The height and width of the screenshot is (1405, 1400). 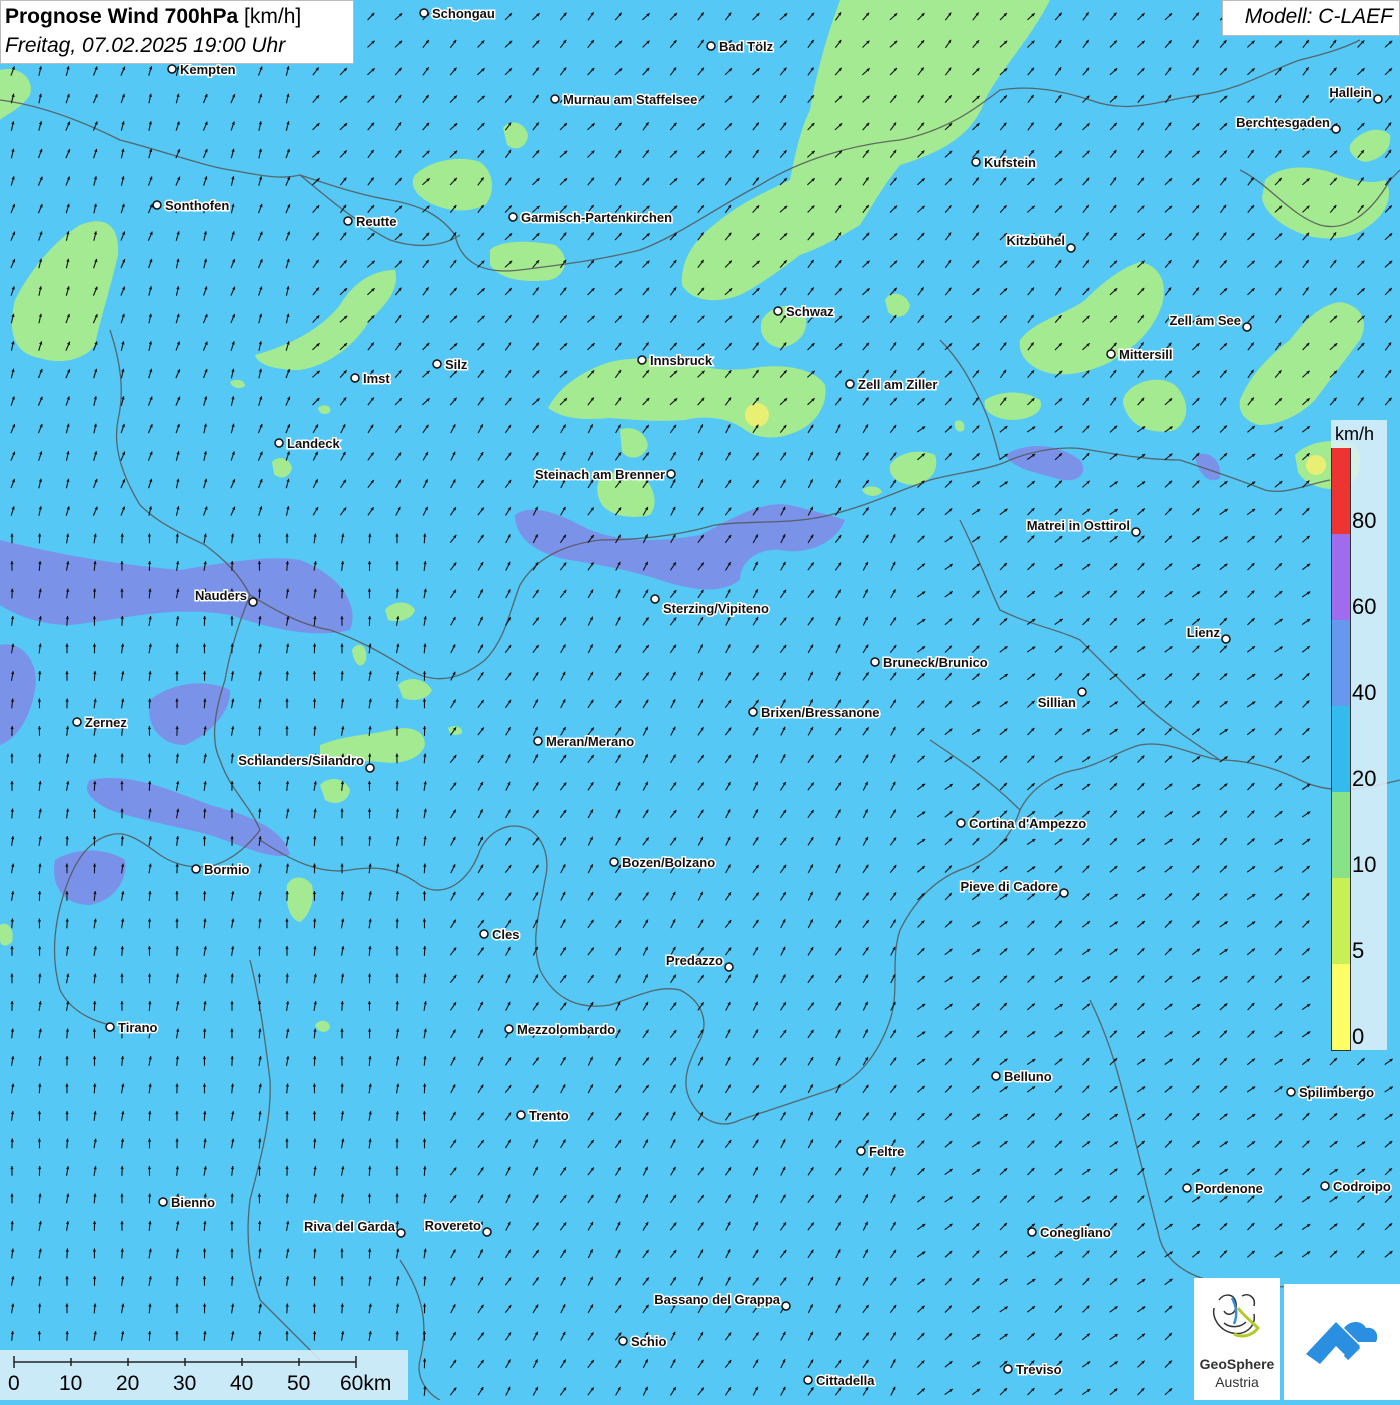 I want to click on city-label: Belluno, so click(x=1028, y=1076).